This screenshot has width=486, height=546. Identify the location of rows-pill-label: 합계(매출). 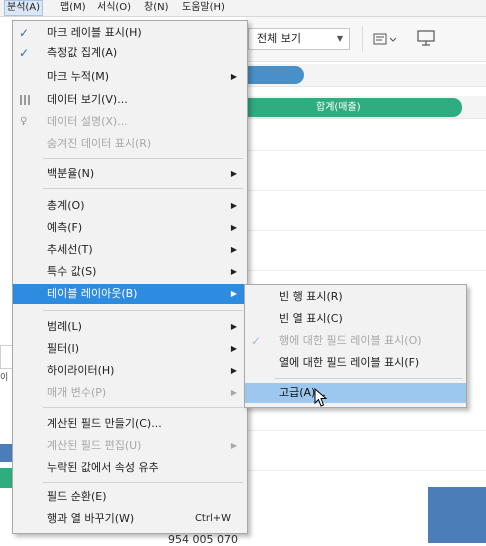
(338, 107).